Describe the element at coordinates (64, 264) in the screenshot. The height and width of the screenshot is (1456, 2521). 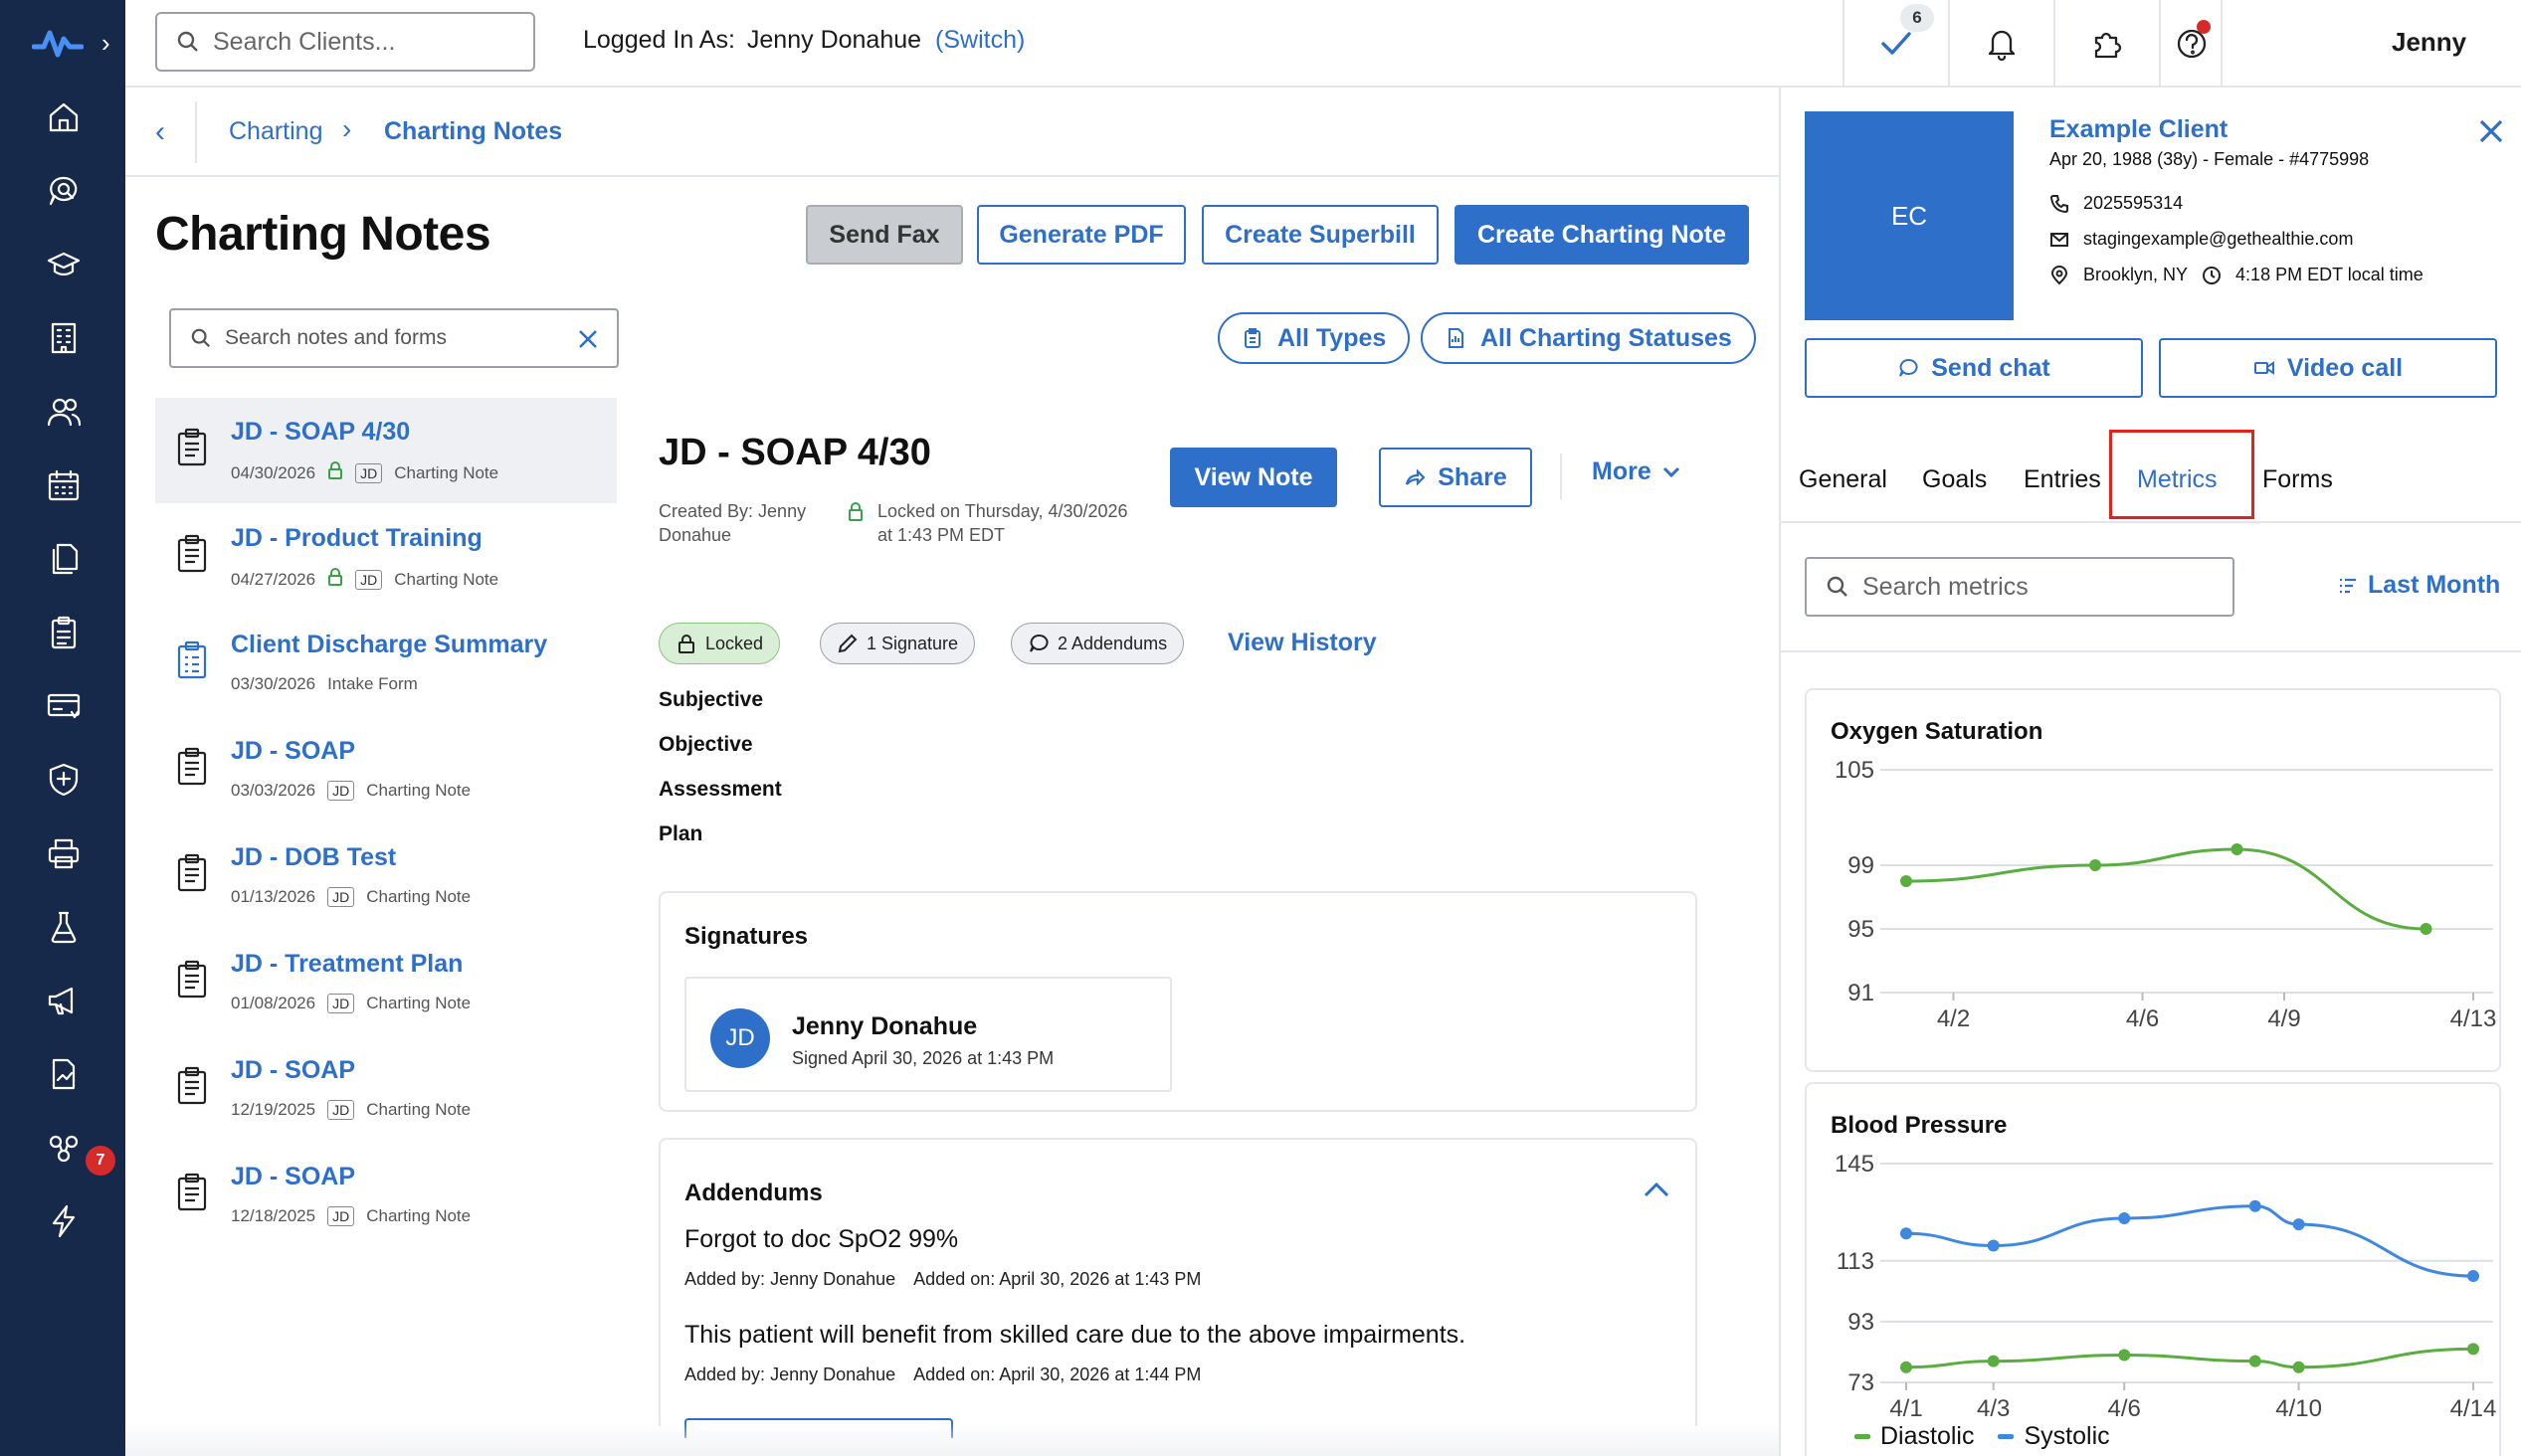
I see `education-icon` at that location.